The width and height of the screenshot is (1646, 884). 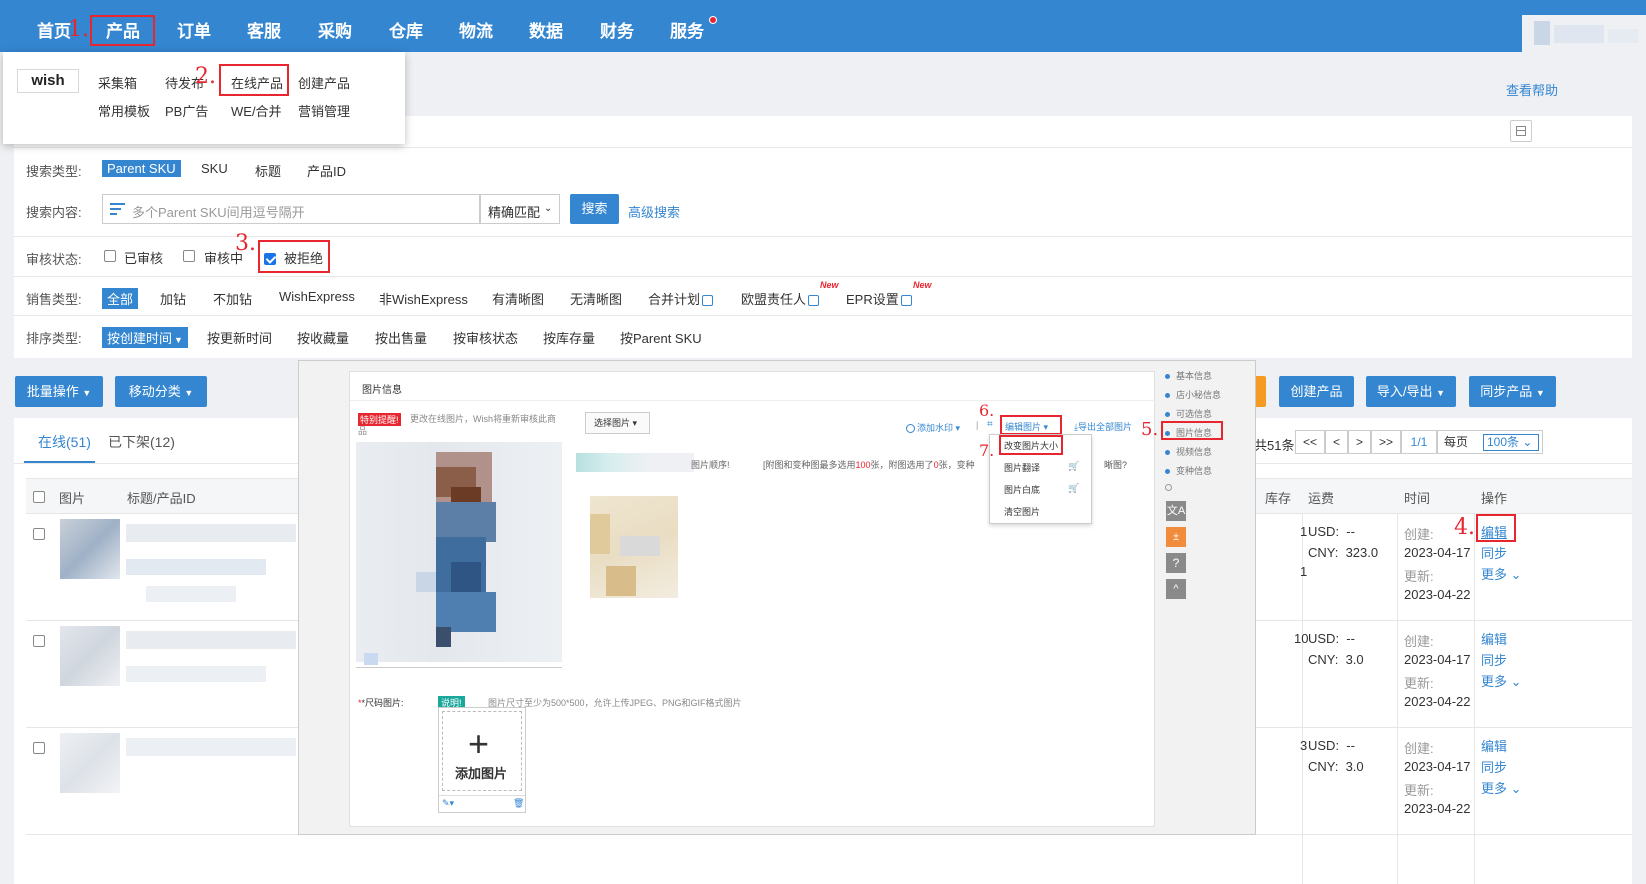 What do you see at coordinates (1176, 537) in the screenshot?
I see `calculator-icon: ±` at bounding box center [1176, 537].